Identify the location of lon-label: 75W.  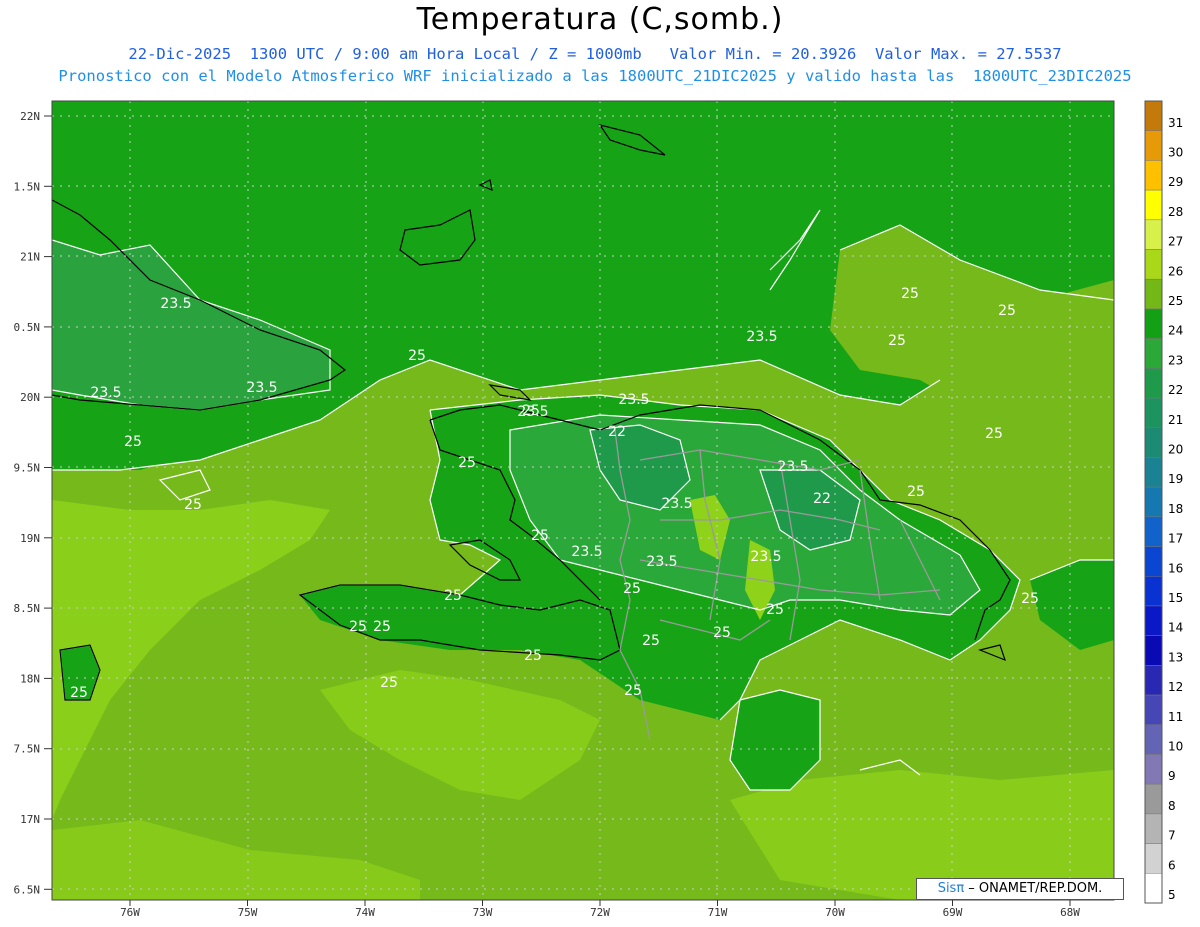
(248, 912).